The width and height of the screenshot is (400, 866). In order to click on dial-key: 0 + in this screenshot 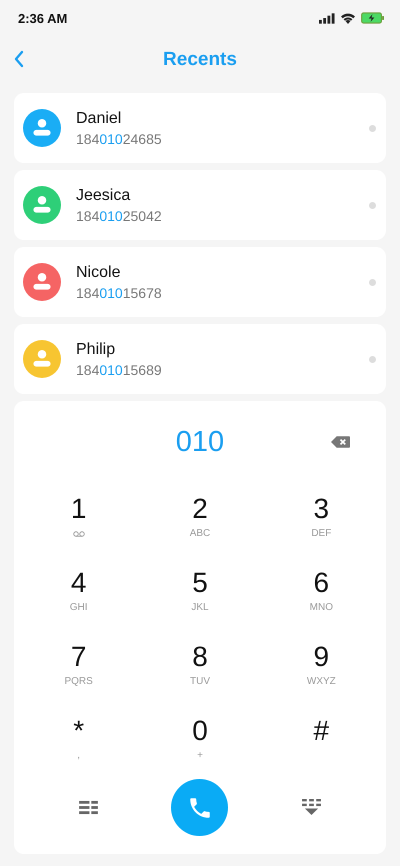, I will do `click(200, 742)`.